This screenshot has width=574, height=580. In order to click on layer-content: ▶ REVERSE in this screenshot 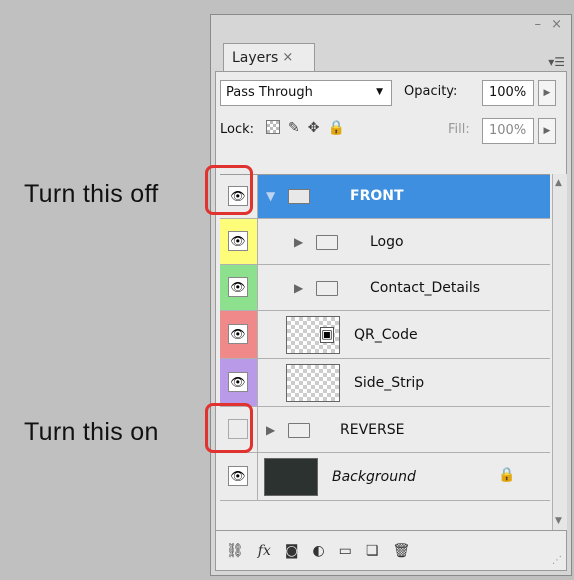, I will do `click(404, 429)`.